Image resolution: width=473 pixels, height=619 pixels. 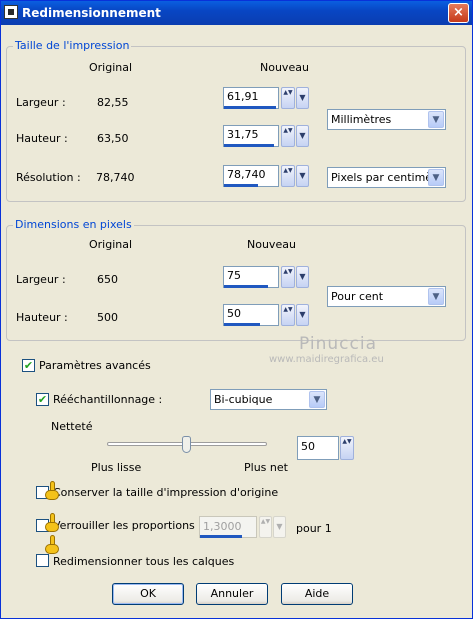 I want to click on pixel-height-spinner: 50 ▲▼ ▼, so click(x=266, y=315).